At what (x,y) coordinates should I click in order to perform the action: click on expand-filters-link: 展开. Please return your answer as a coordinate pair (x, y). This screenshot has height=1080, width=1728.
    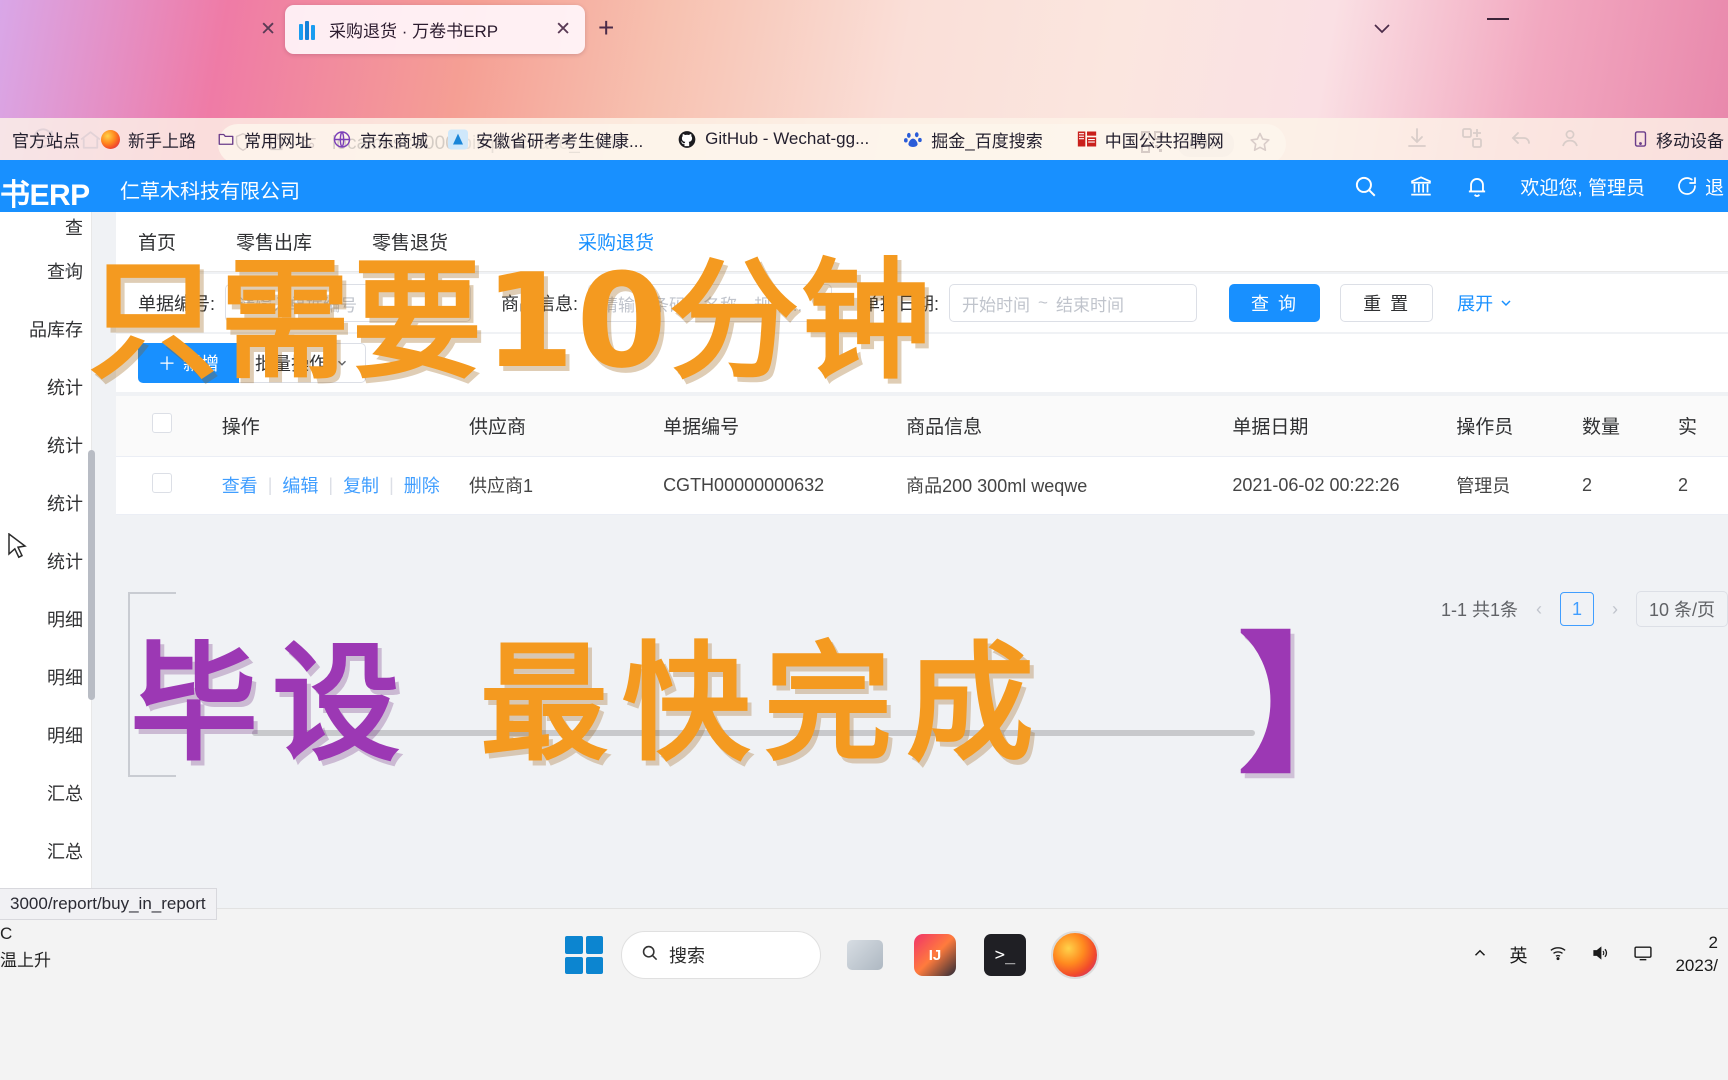
    Looking at the image, I should click on (1485, 303).